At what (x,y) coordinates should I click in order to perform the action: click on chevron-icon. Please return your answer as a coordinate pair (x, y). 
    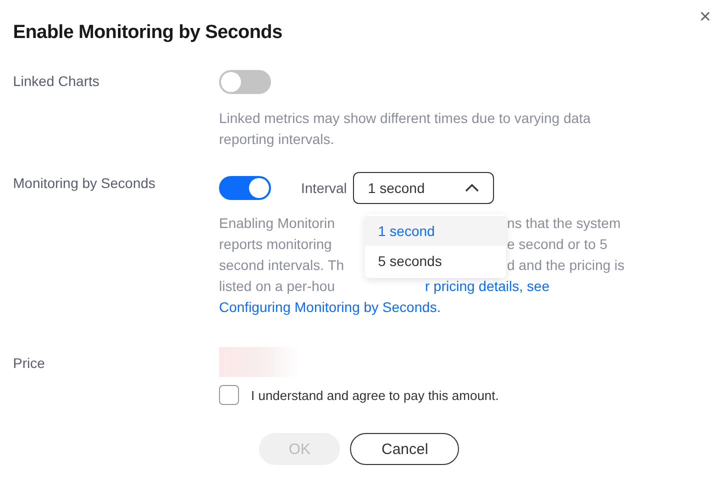
    Looking at the image, I should click on (471, 188).